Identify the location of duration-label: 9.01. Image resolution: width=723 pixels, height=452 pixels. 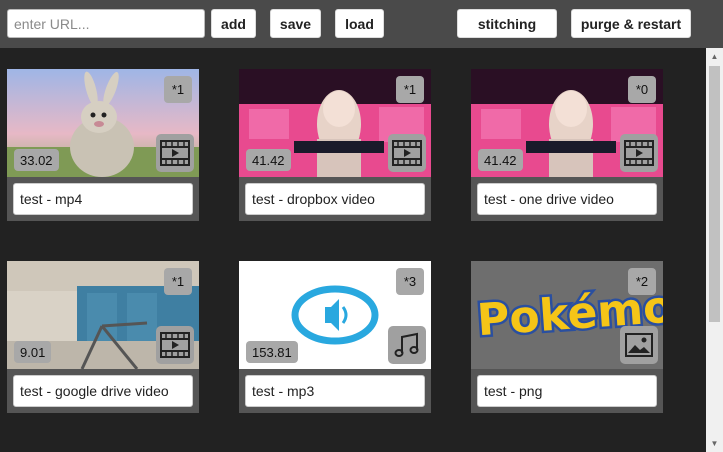
(33, 352).